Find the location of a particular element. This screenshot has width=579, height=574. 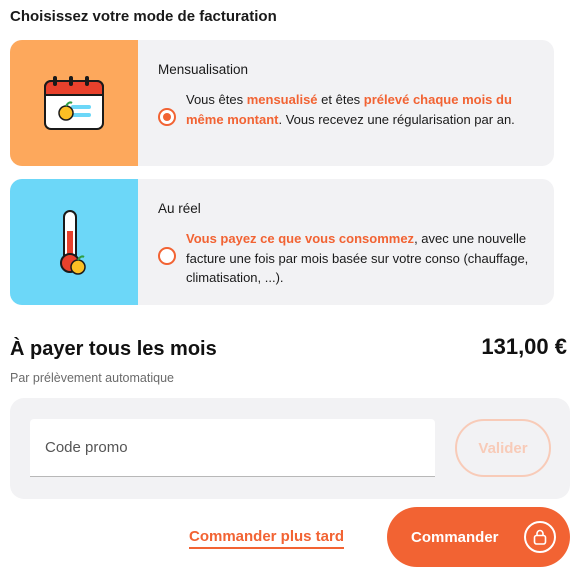

thermometer-icon is located at coordinates (73, 242).